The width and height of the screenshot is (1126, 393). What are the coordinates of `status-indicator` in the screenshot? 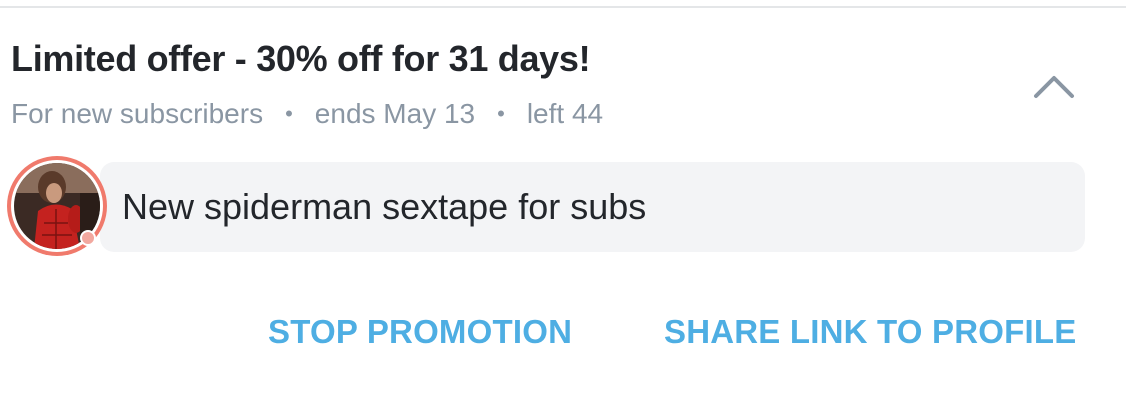 It's located at (88, 238).